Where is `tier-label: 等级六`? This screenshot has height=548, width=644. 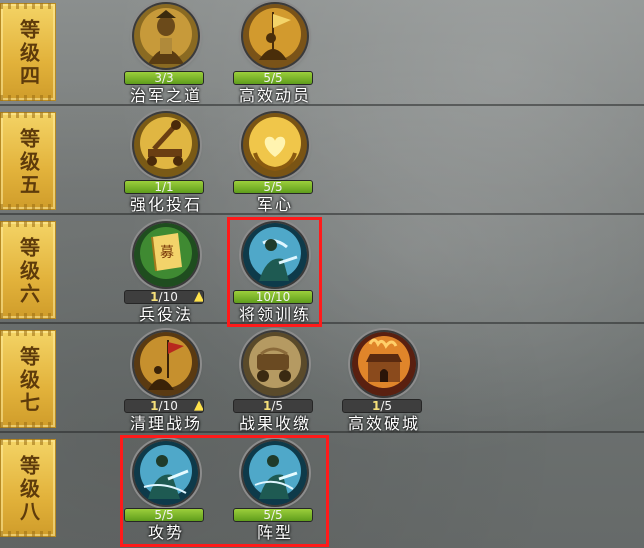 tier-label: 等级六 is located at coordinates (28, 271).